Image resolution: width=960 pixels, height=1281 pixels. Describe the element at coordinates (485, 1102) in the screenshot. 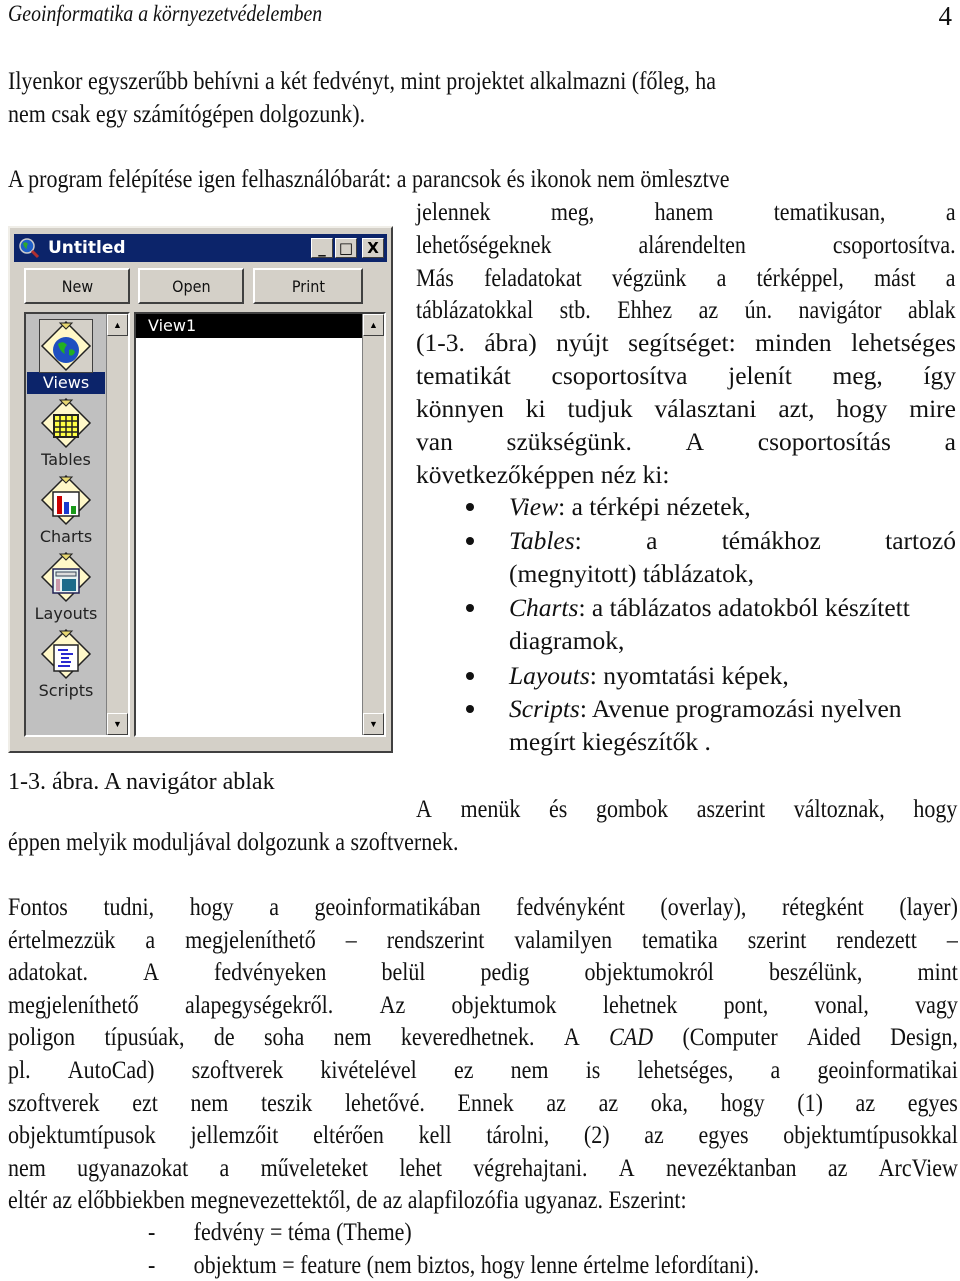

I see `word: Ennek` at that location.